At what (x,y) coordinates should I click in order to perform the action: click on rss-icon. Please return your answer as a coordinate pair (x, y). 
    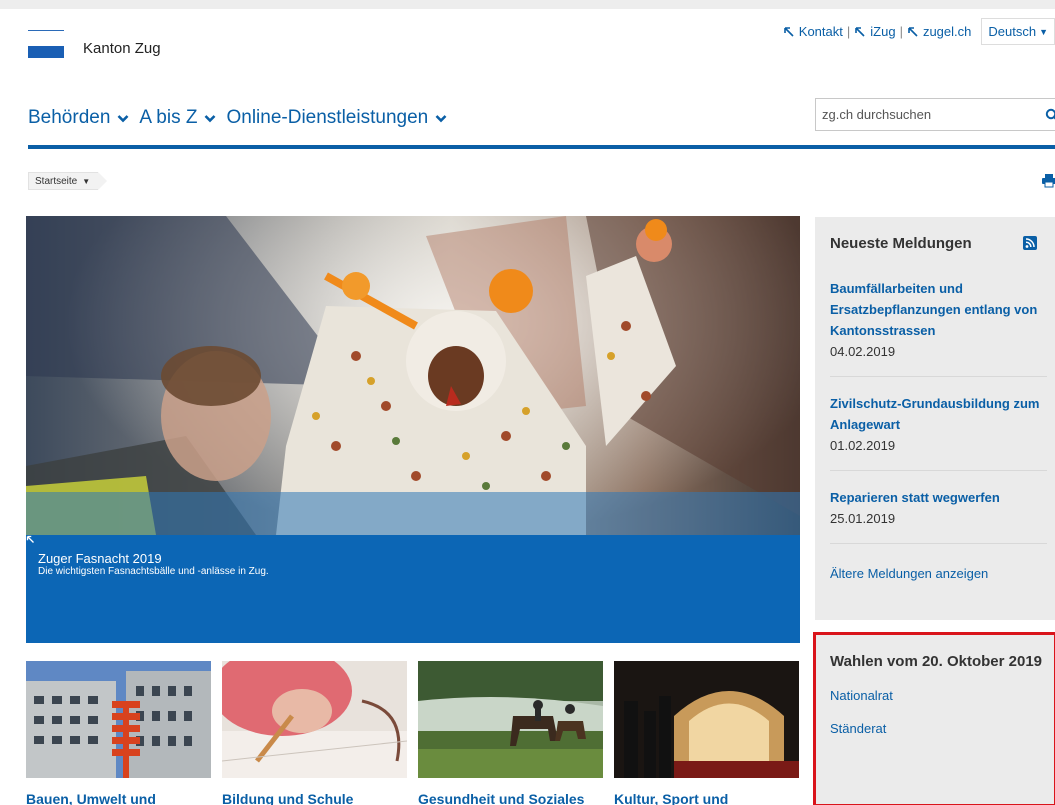
    Looking at the image, I should click on (1030, 243).